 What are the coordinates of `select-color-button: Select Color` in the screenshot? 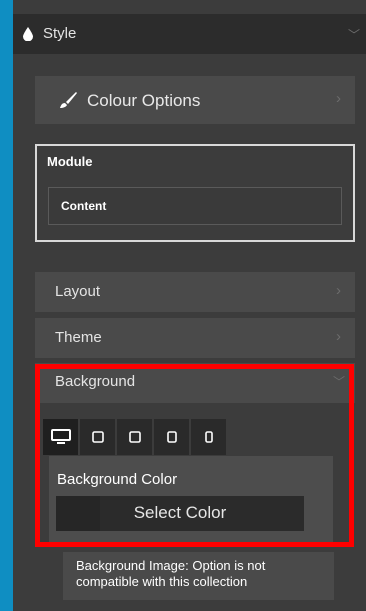 It's located at (180, 513).